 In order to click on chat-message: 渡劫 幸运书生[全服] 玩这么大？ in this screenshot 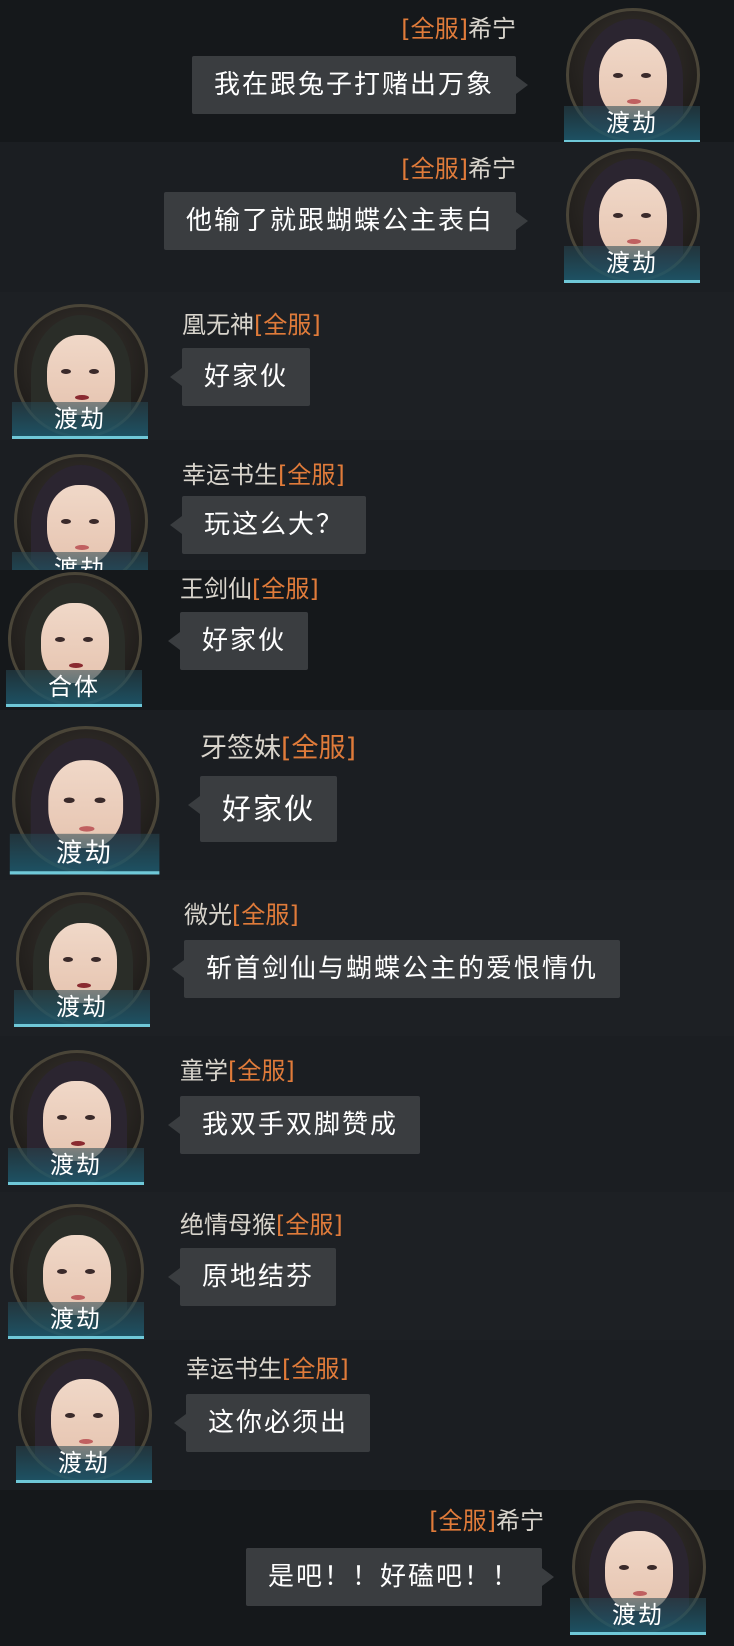, I will do `click(367, 505)`.